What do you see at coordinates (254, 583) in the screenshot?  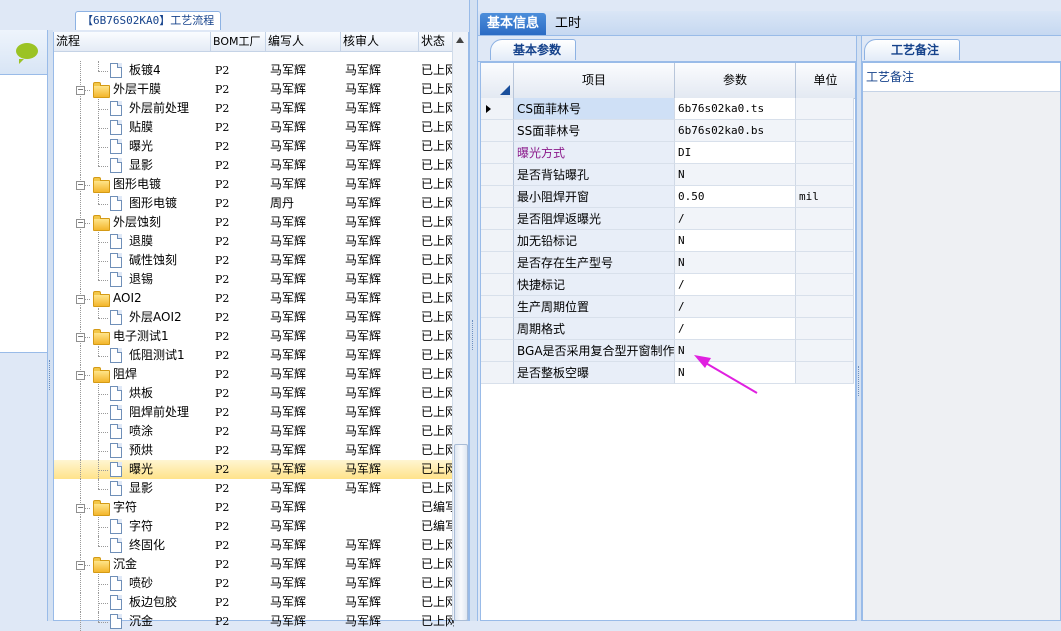 I see `tree-row: 喷砂 P2 马军辉 马军辉 已上网` at bounding box center [254, 583].